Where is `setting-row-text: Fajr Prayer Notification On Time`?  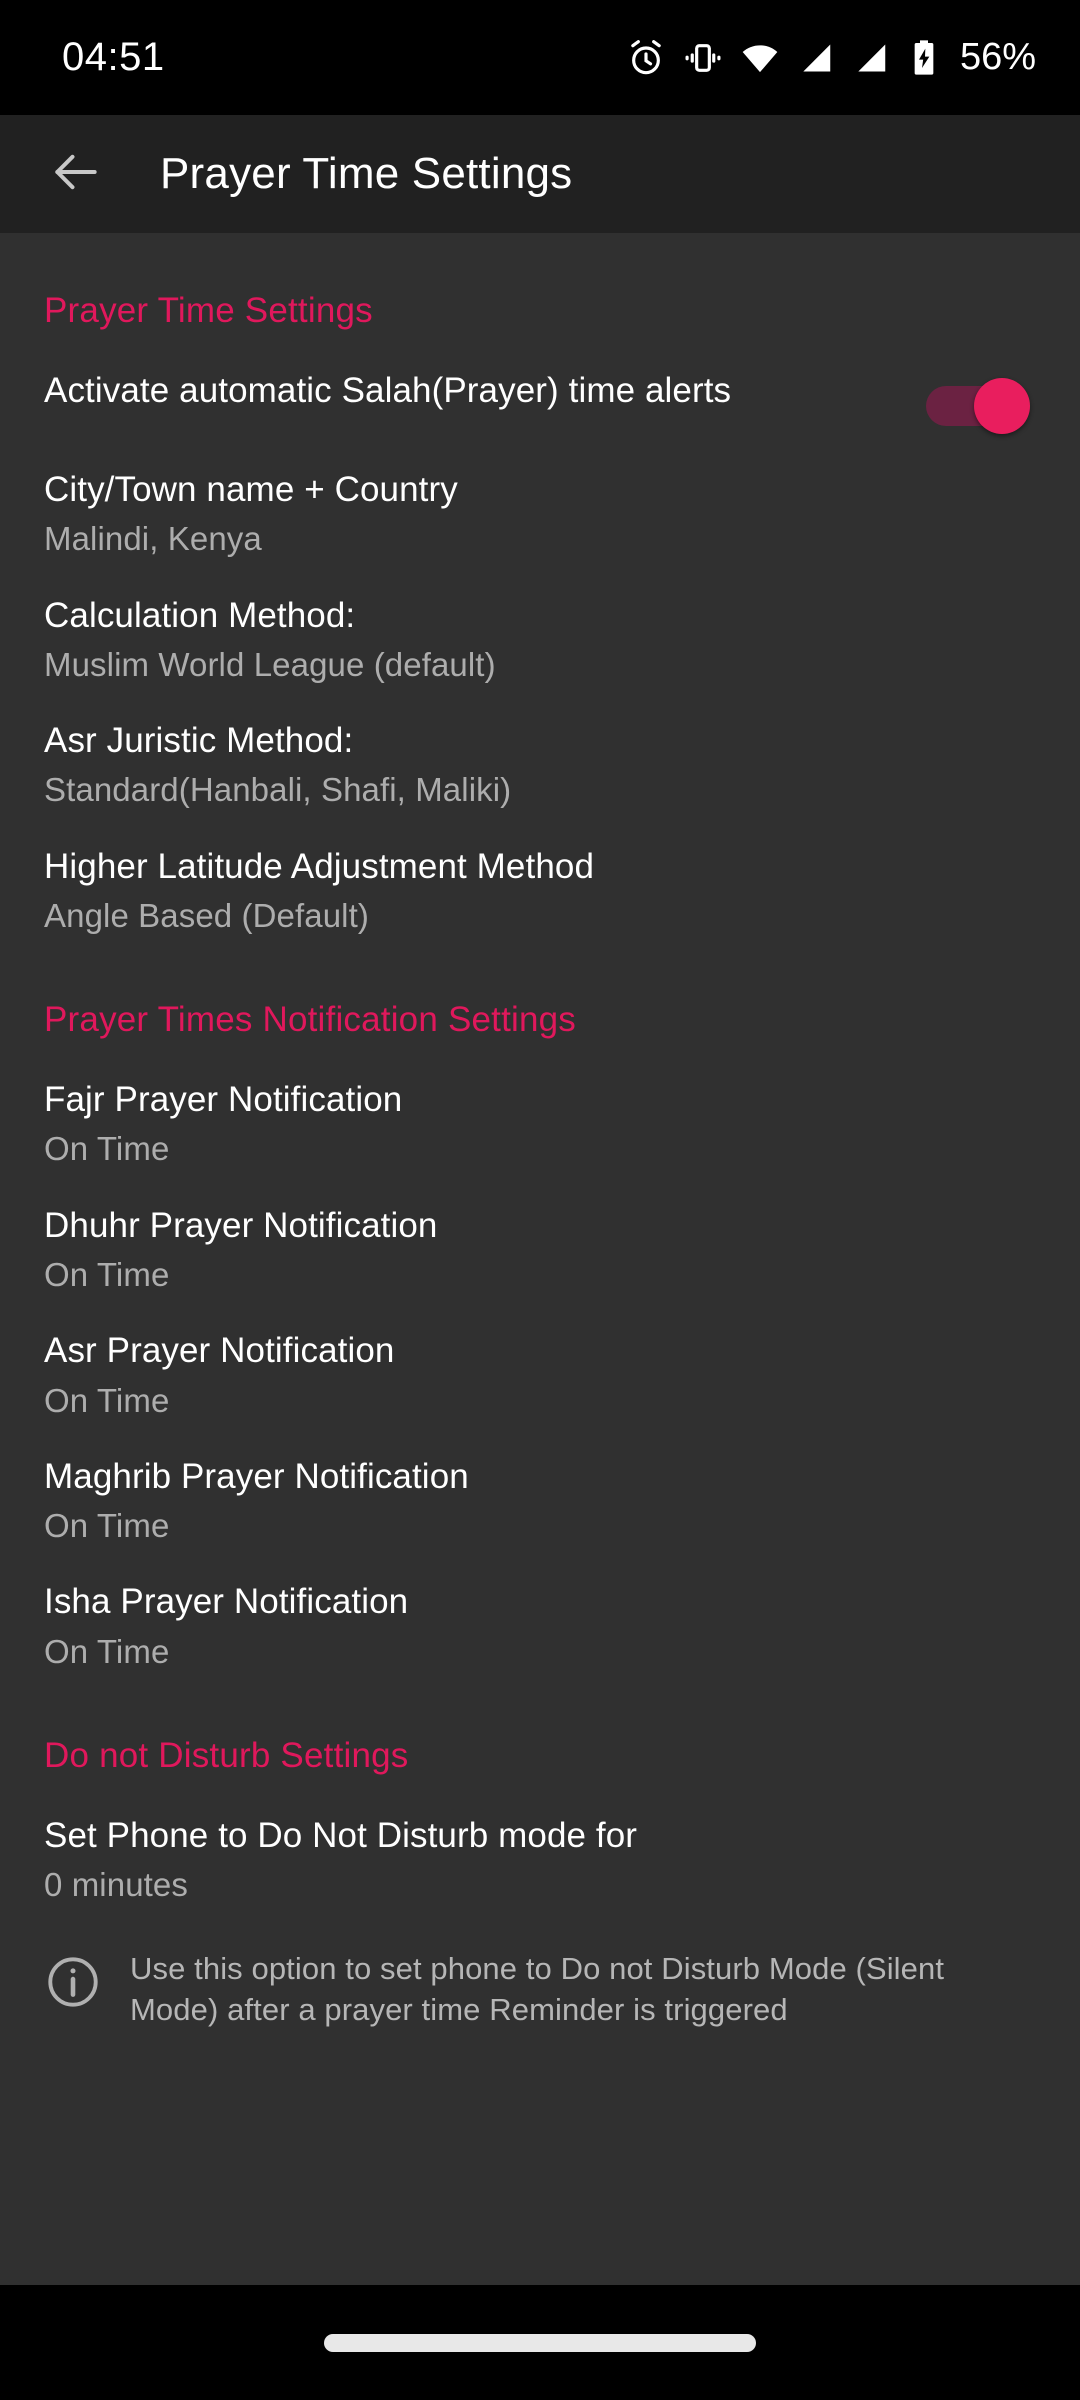
setting-row-text: Fajr Prayer Notification On Time is located at coordinates (540, 1124).